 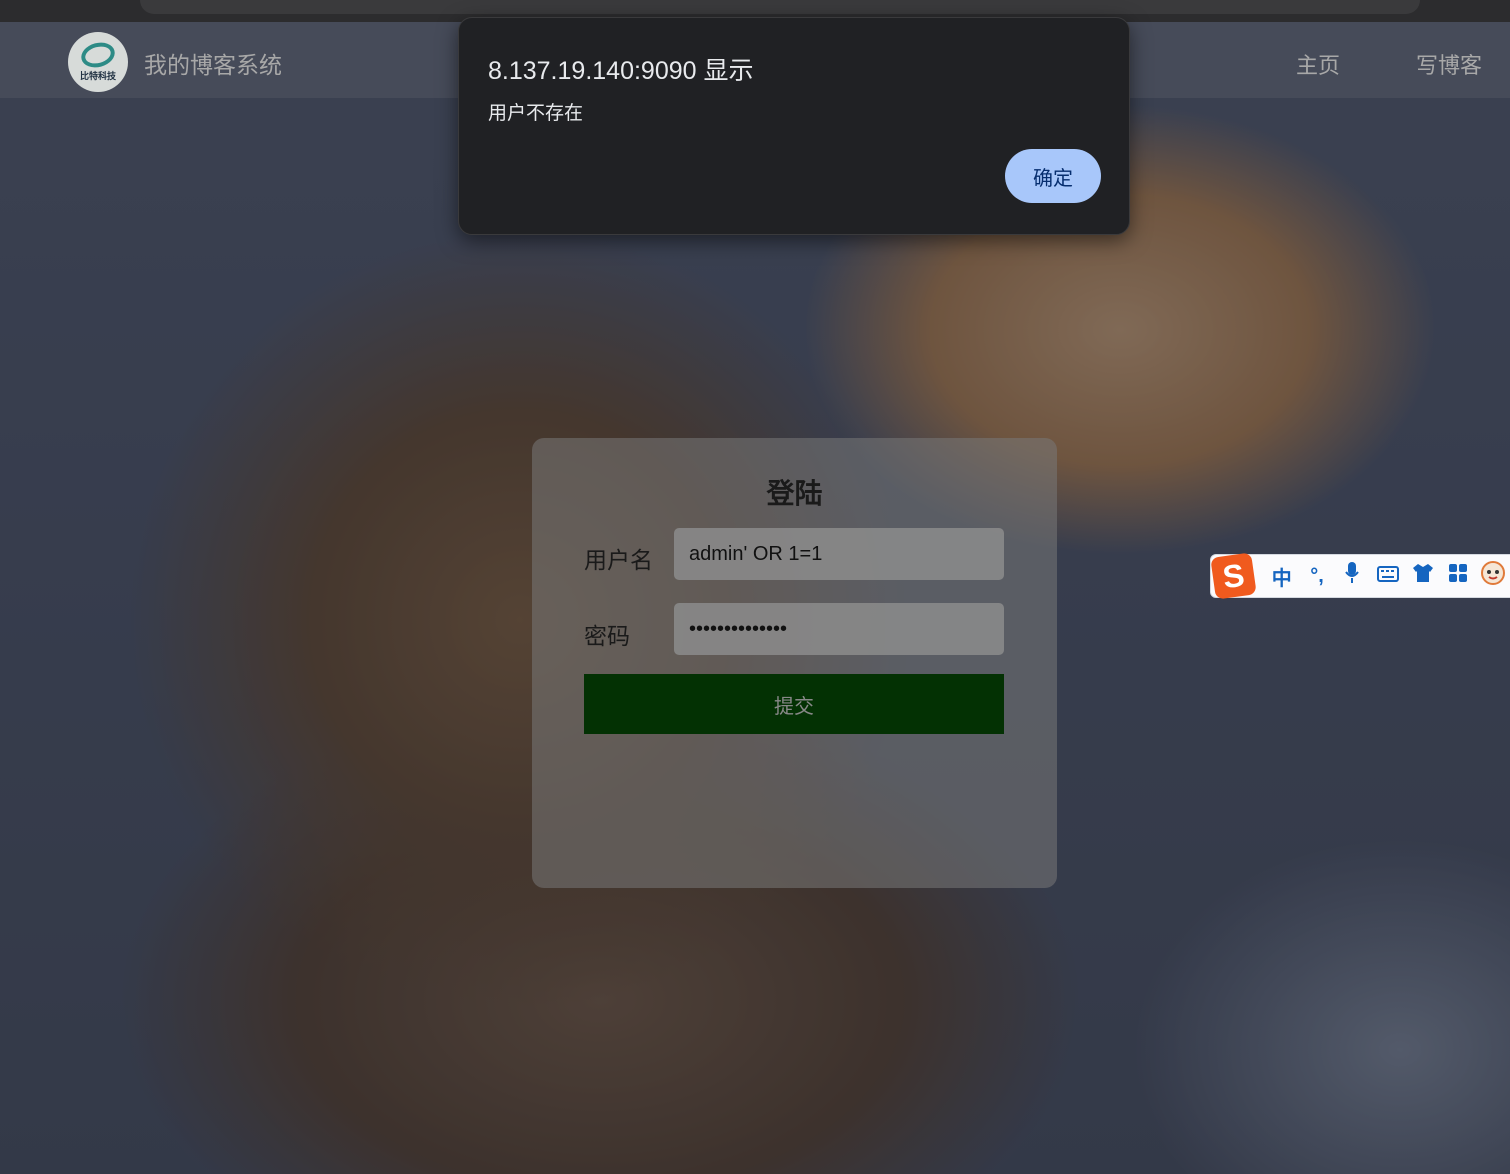 I want to click on submit-button: 提交, so click(x=794, y=704).